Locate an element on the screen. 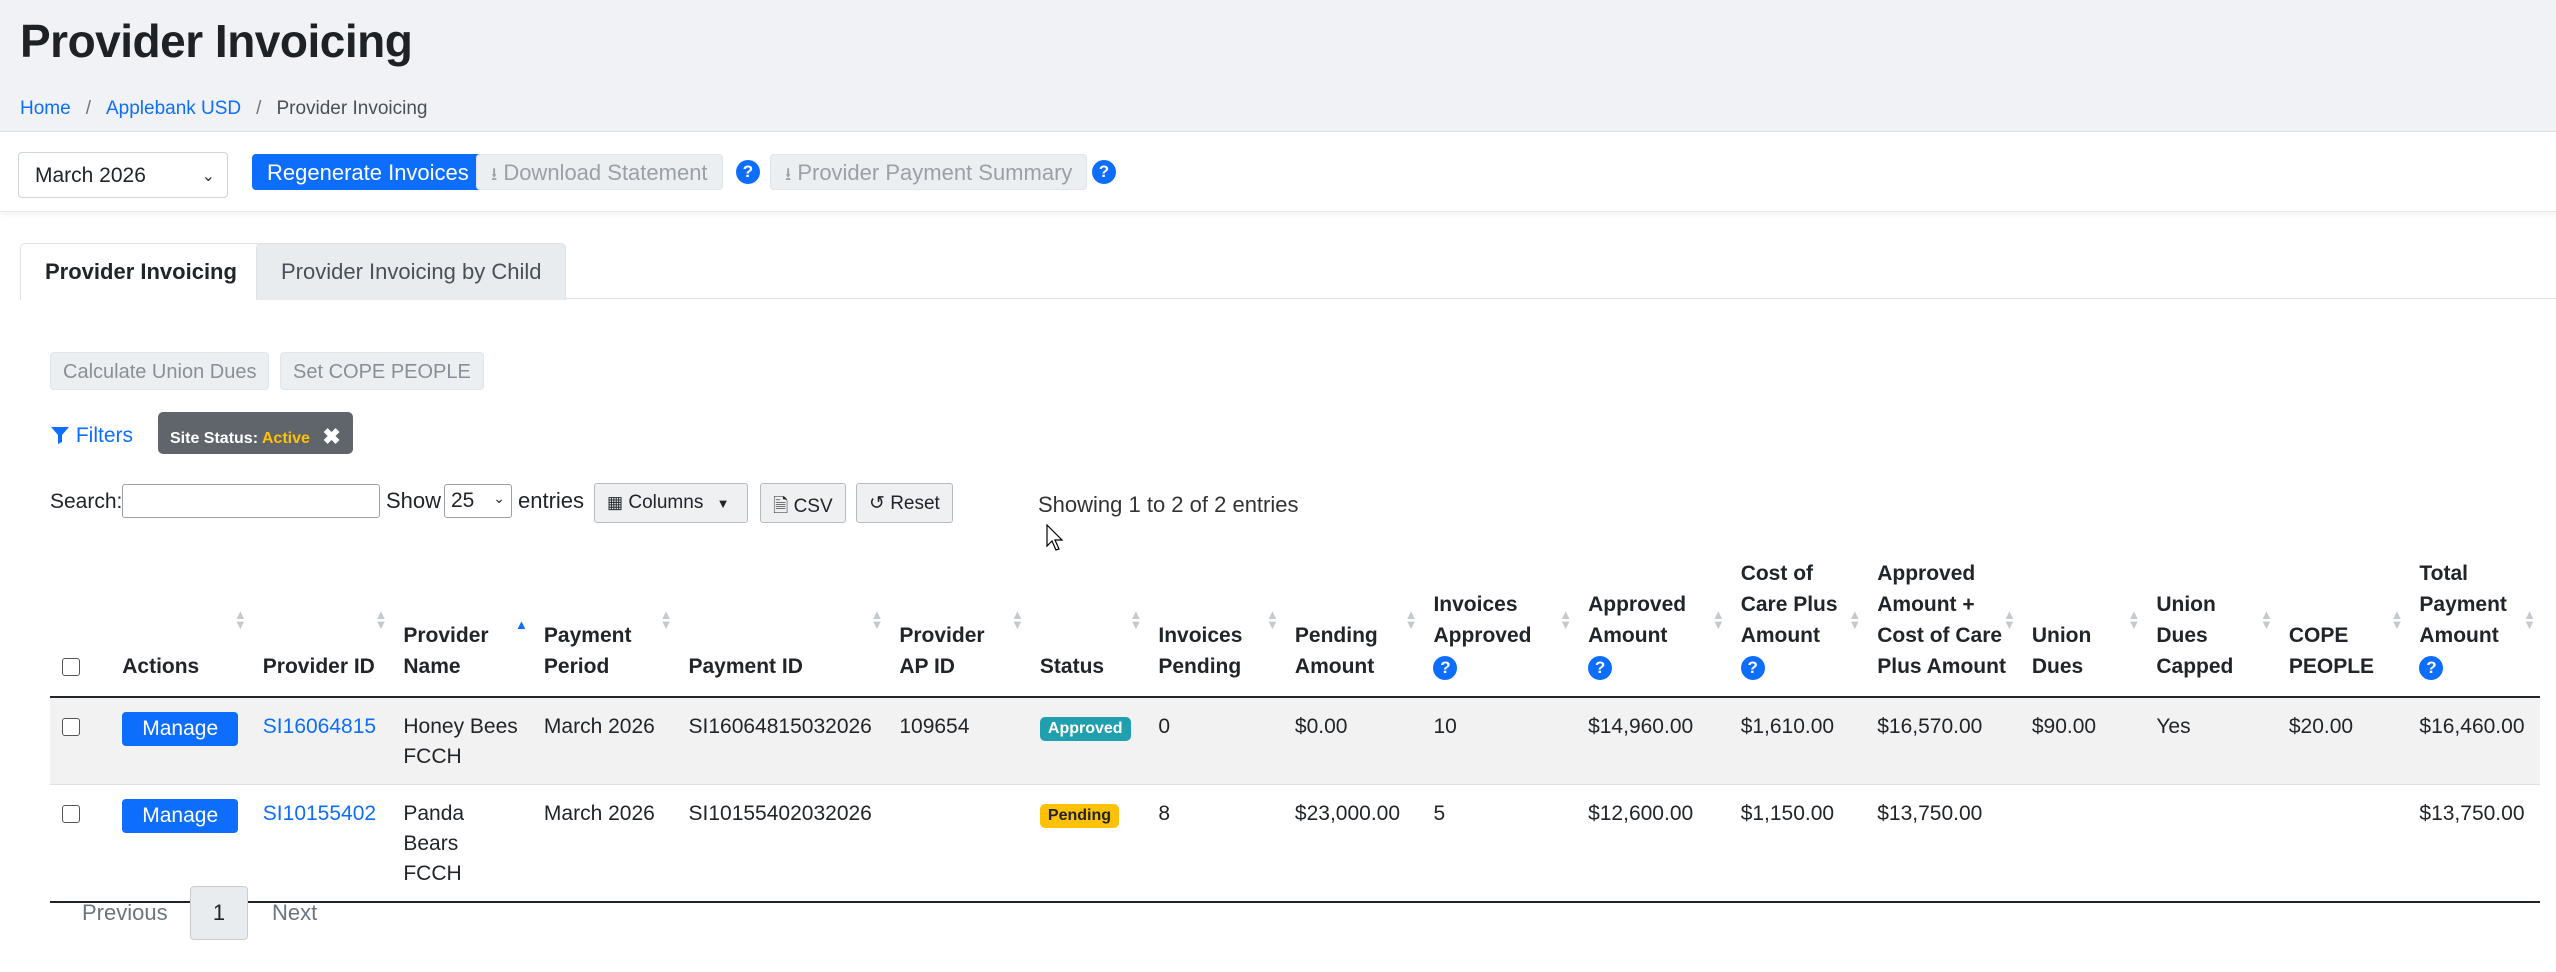 This screenshot has width=2556, height=972. column-header: Status ▲ ▼ is located at coordinates (1087, 624).